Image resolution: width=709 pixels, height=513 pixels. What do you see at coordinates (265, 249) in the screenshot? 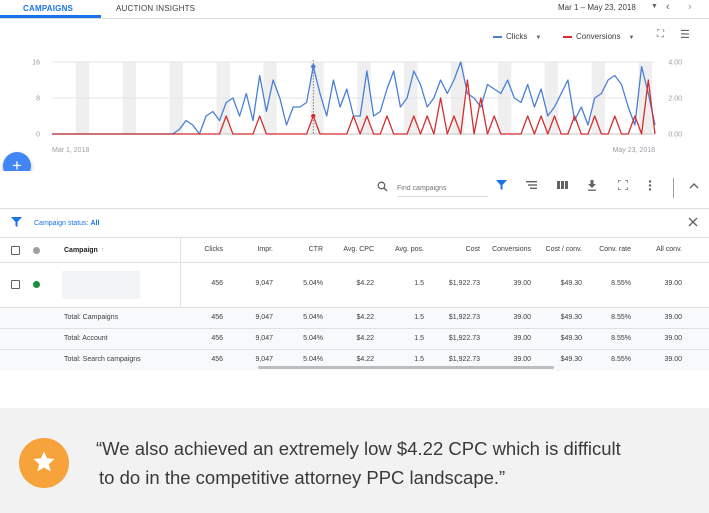
I see `header-impr: Impr.` at bounding box center [265, 249].